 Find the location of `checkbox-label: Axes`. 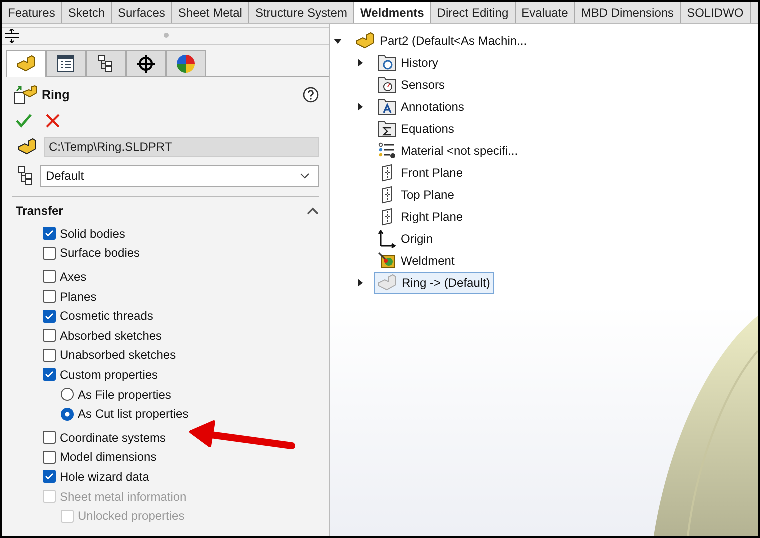

checkbox-label: Axes is located at coordinates (73, 277).